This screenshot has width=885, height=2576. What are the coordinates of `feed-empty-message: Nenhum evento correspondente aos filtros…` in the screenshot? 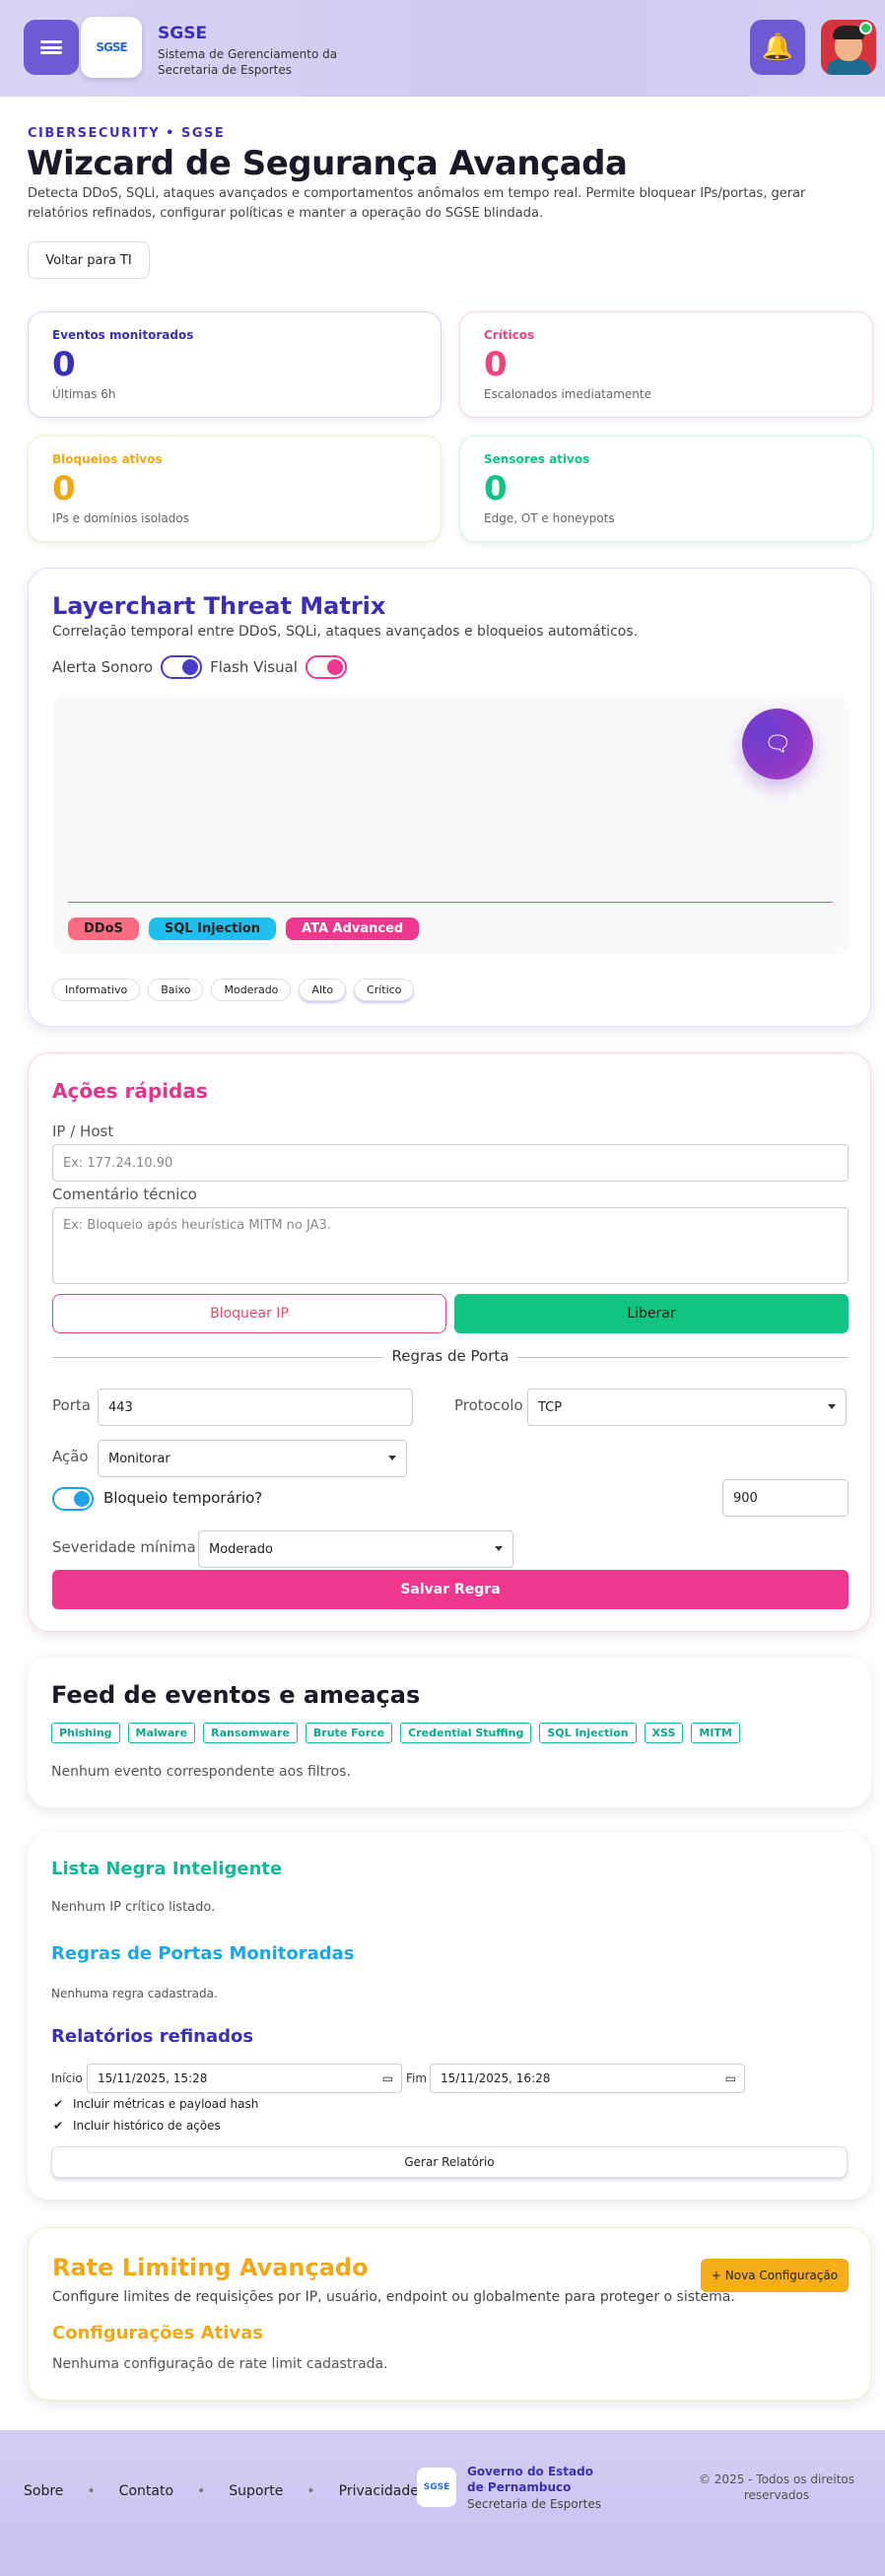 It's located at (201, 1772).